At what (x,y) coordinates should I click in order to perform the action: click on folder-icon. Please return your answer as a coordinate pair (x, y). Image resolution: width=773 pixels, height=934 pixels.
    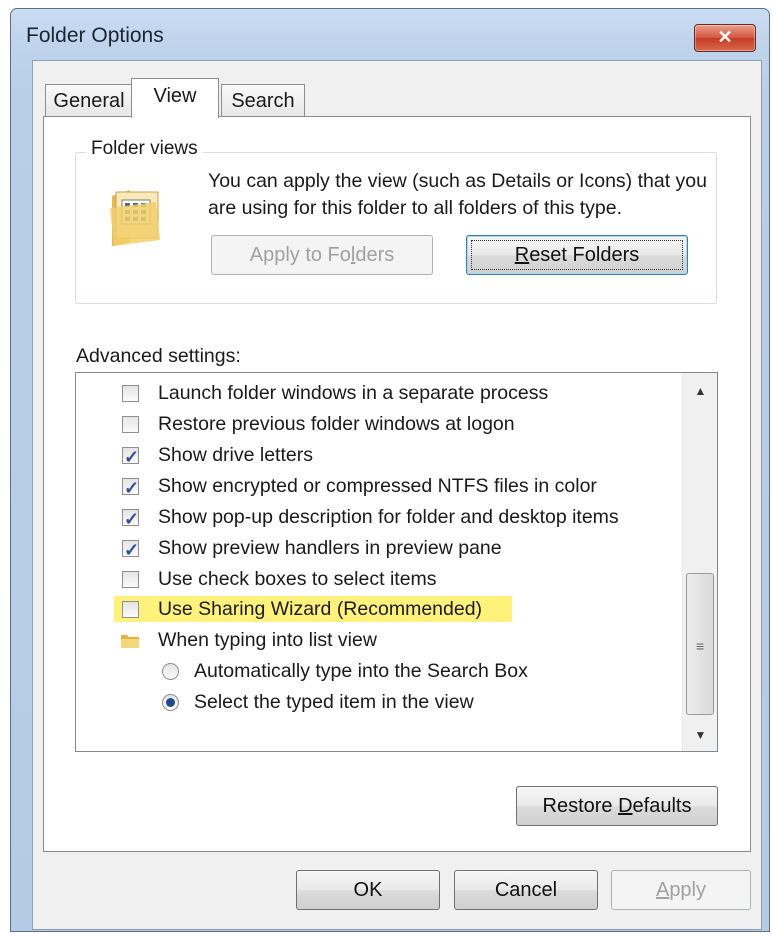
    Looking at the image, I should click on (130, 641).